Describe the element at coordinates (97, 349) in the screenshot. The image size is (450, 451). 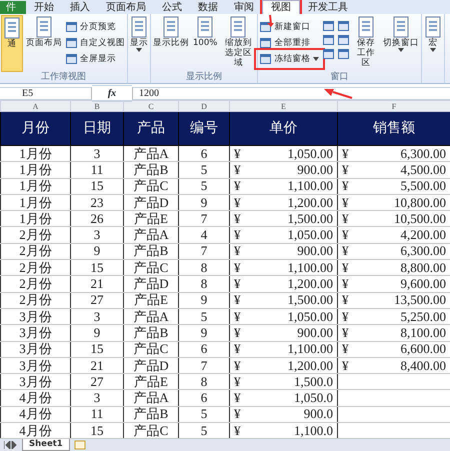
I see `table-cell: 15` at that location.